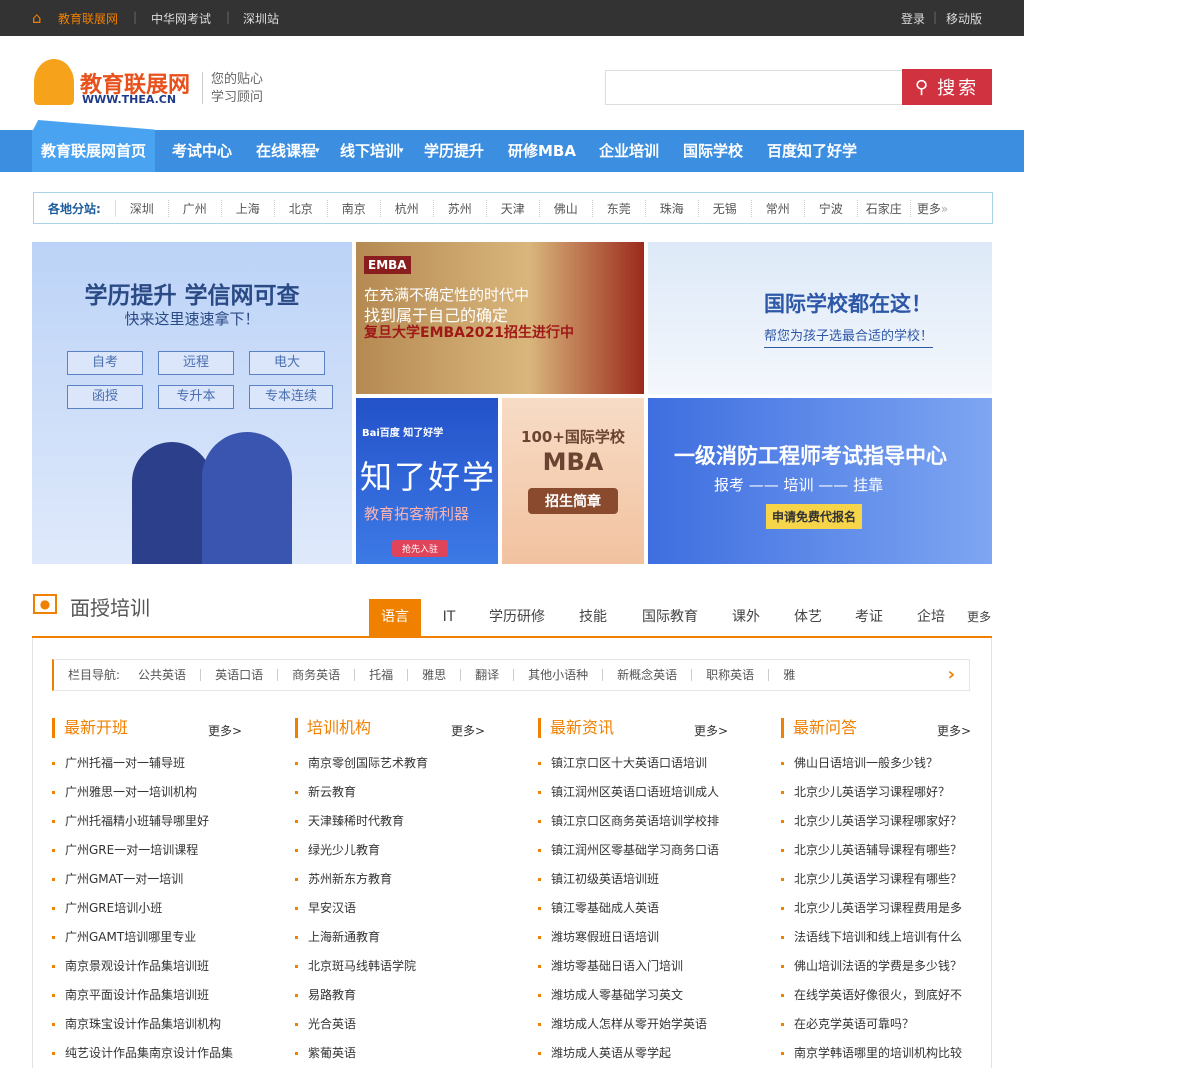 The image size is (1200, 1072). I want to click on login-link: 登录, so click(913, 18).